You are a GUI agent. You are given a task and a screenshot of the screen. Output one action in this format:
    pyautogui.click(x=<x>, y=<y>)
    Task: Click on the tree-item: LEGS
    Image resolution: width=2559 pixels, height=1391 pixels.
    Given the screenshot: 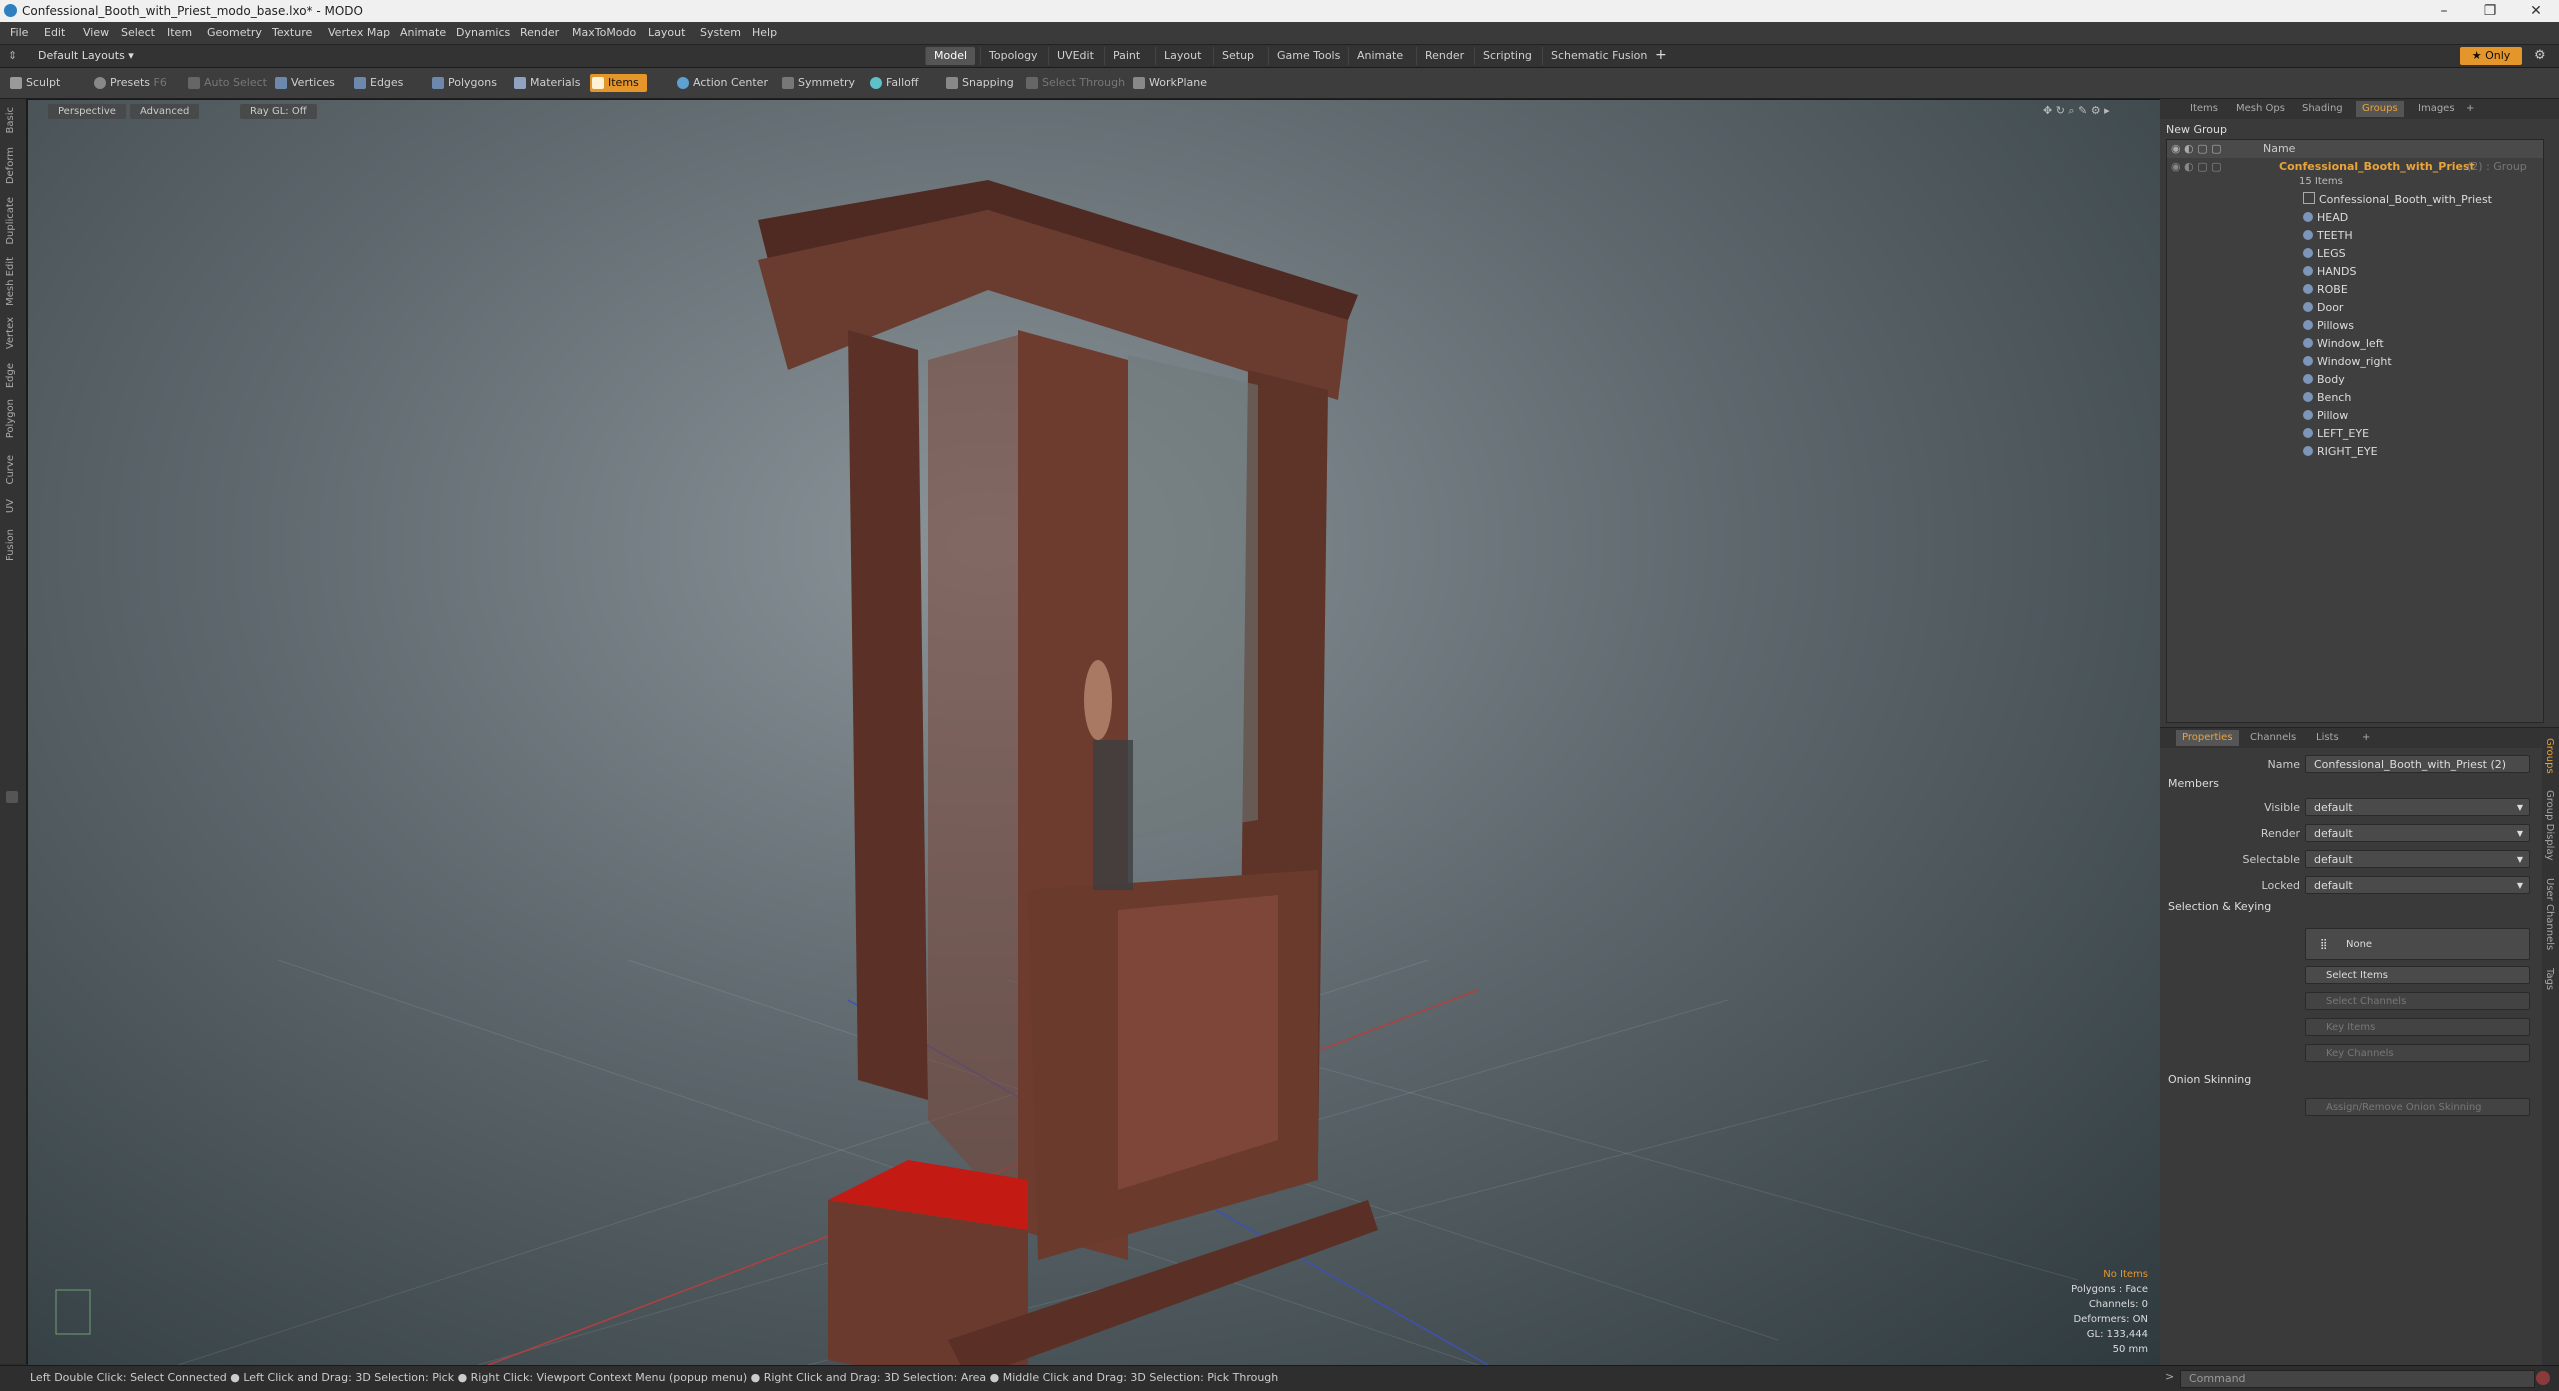 What is the action you would take?
    pyautogui.click(x=2355, y=254)
    